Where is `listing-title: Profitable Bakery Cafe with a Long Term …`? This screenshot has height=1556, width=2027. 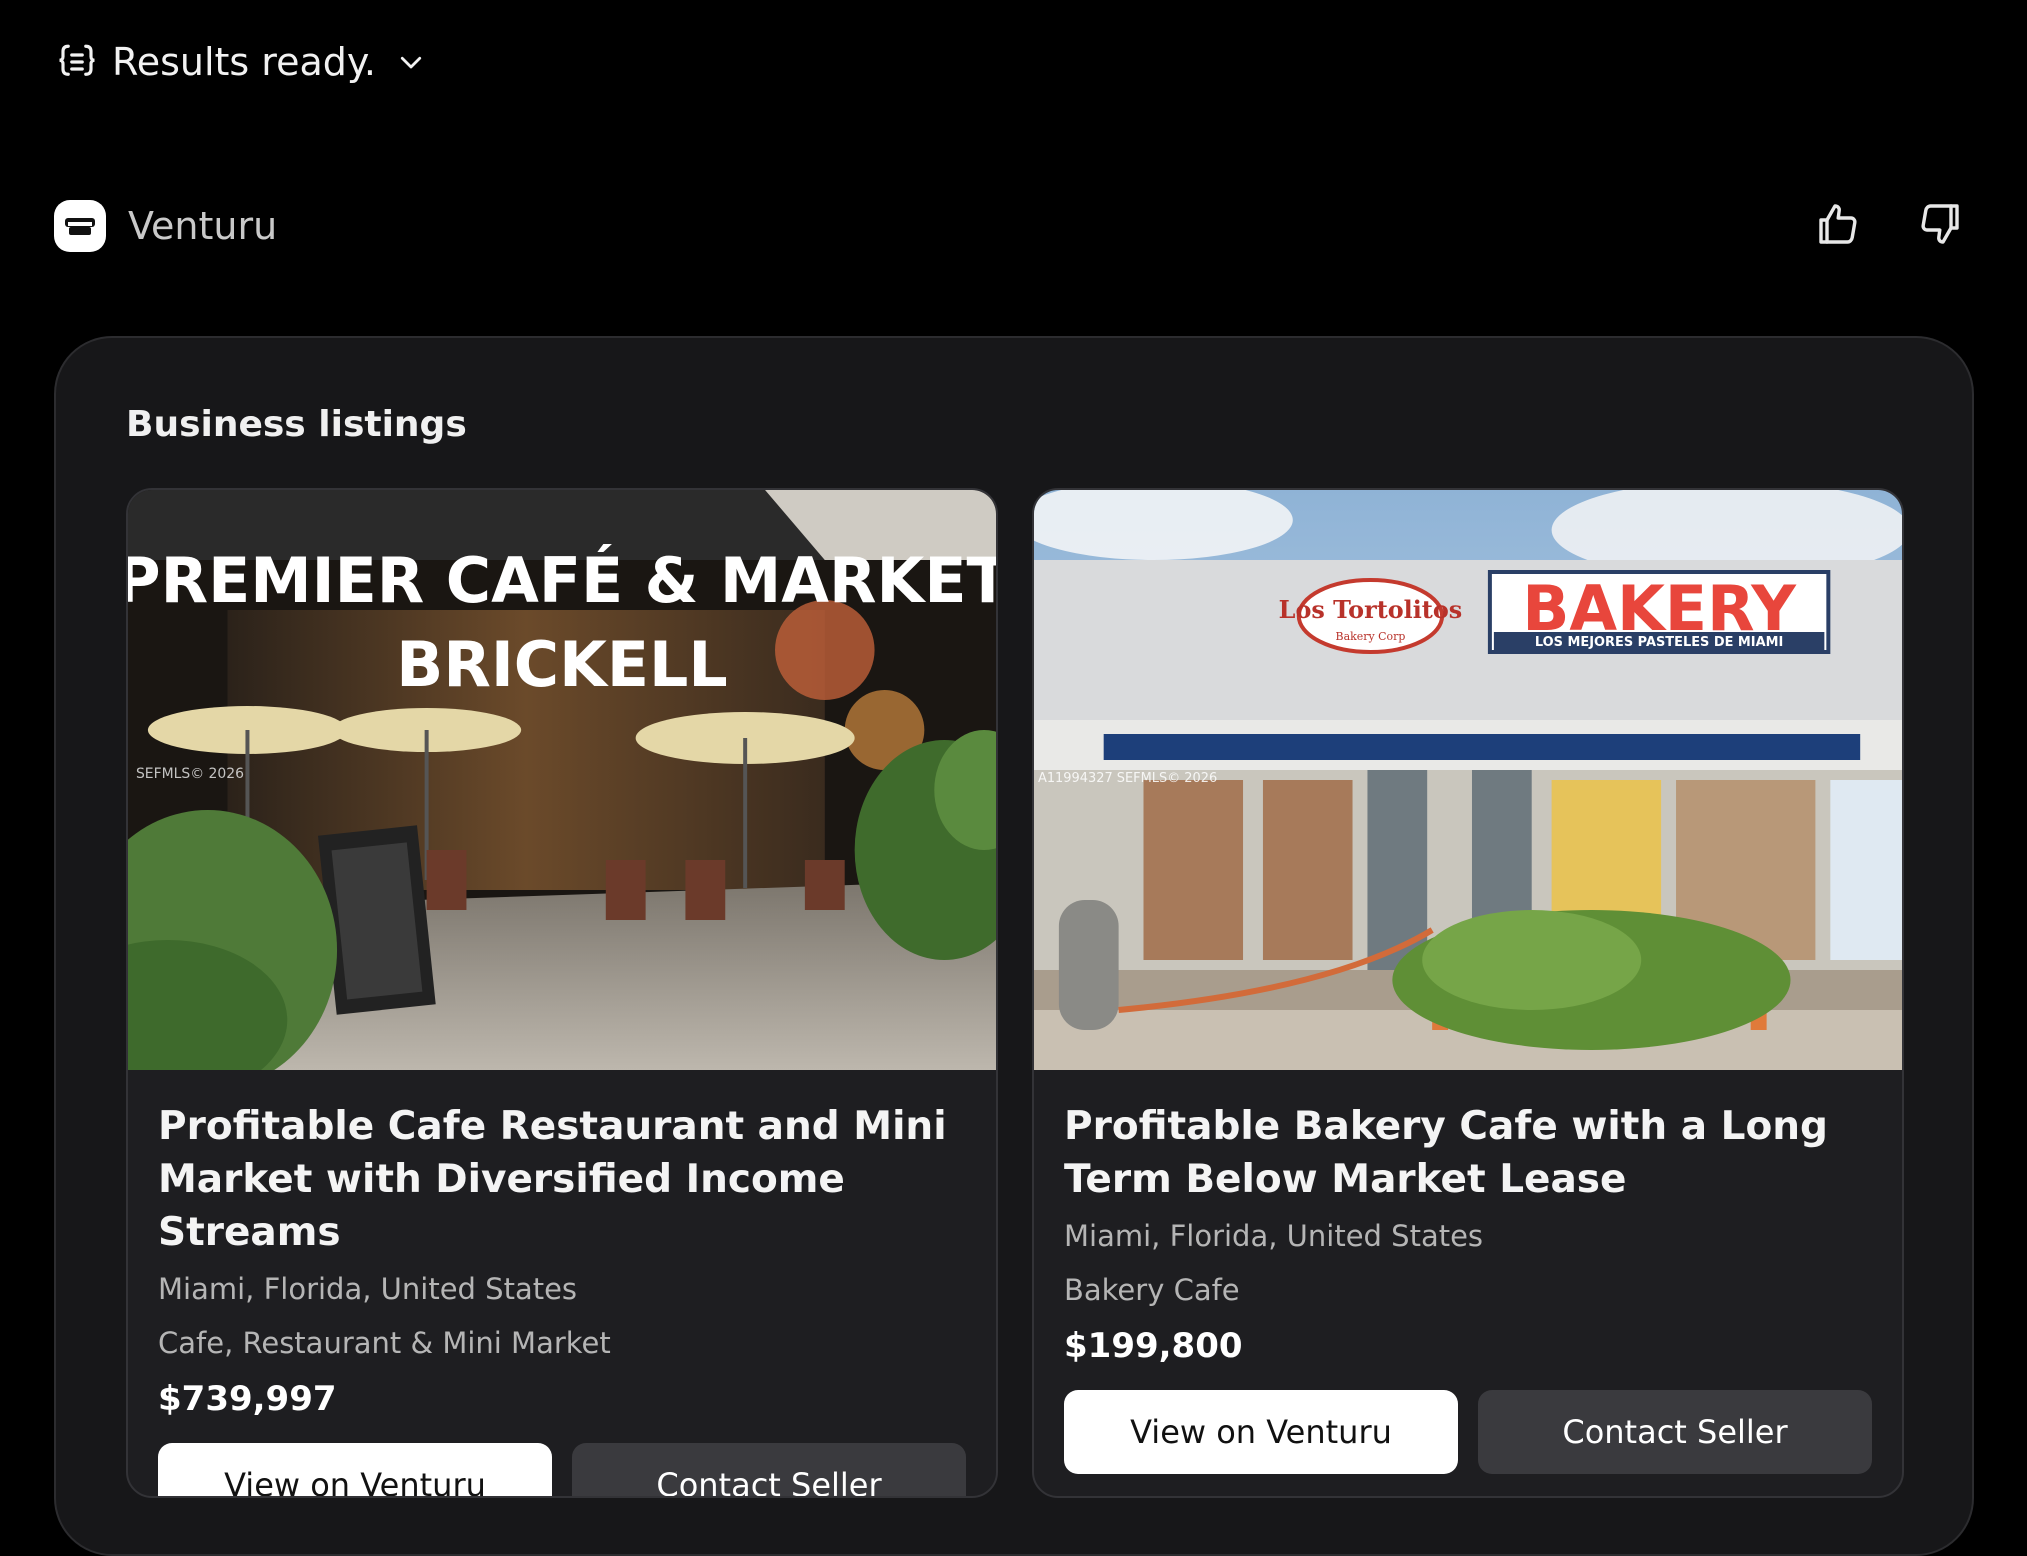 listing-title: Profitable Bakery Cafe with a Long Term … is located at coordinates (1468, 1153).